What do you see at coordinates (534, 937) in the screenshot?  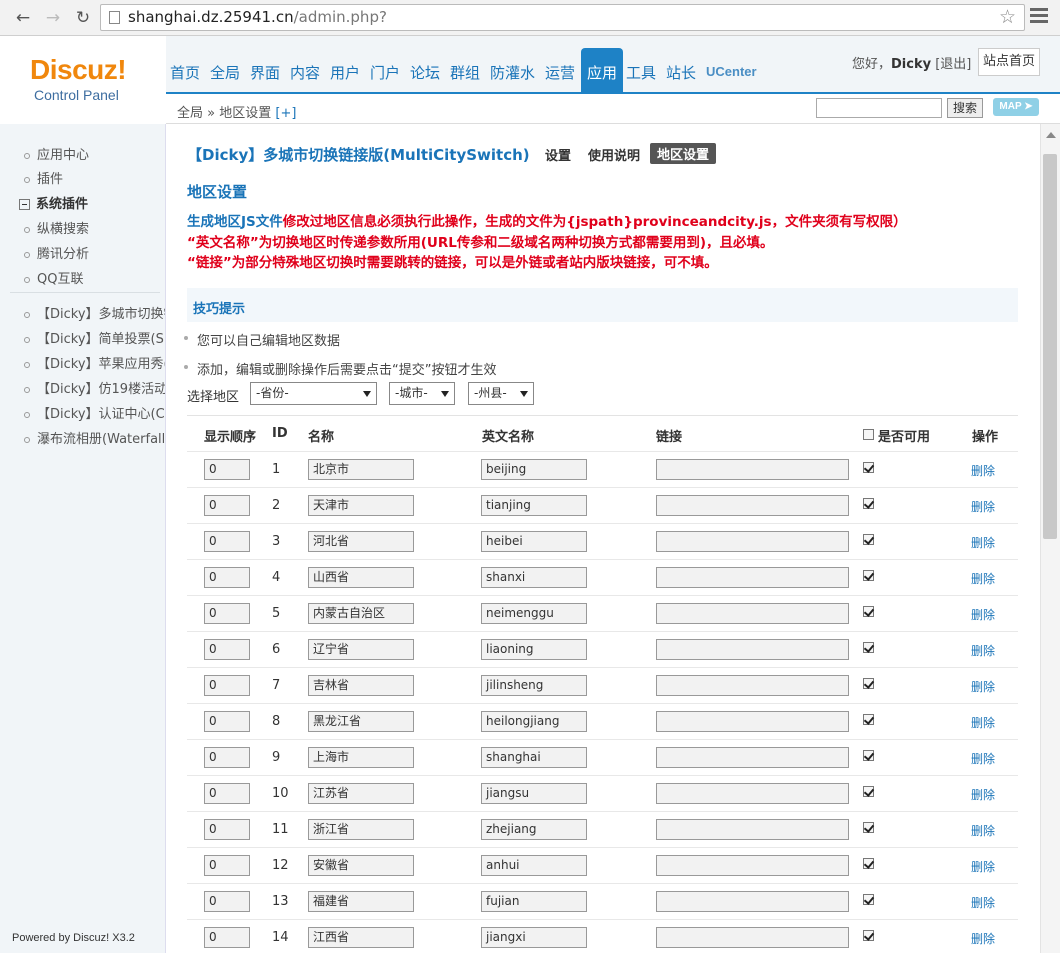 I see `english-name-input: jiangxi` at bounding box center [534, 937].